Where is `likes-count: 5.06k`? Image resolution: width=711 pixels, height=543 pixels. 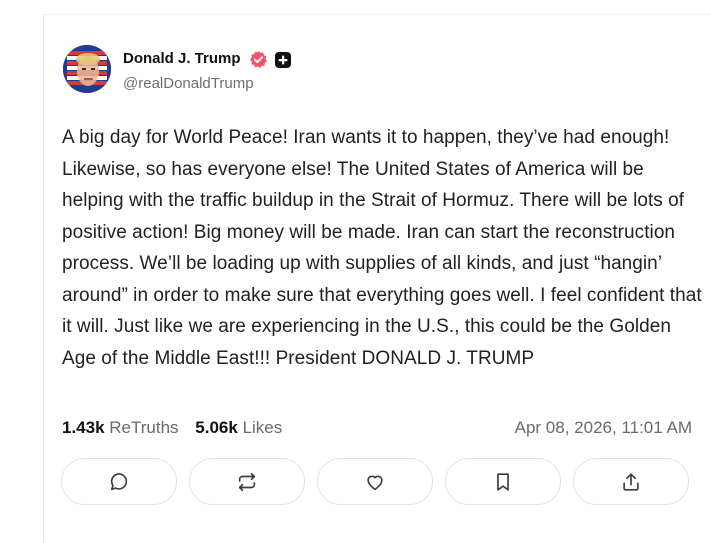
likes-count: 5.06k is located at coordinates (216, 427).